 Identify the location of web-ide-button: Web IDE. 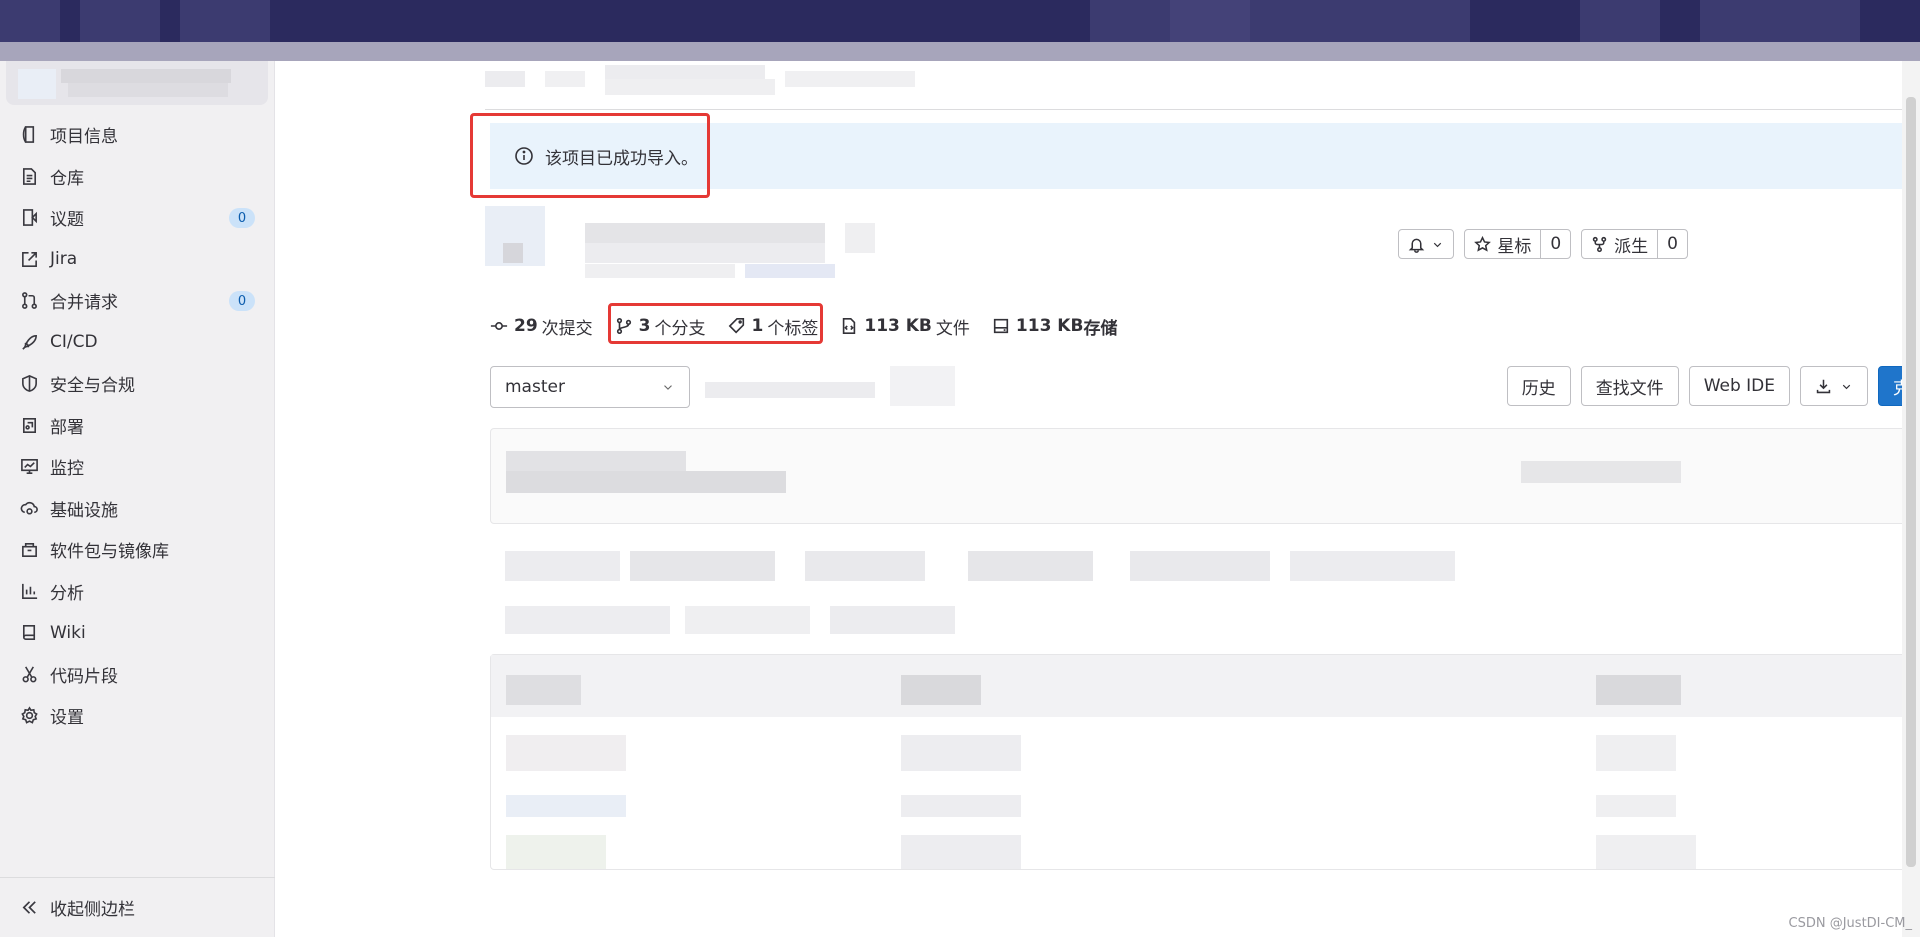
(1739, 386).